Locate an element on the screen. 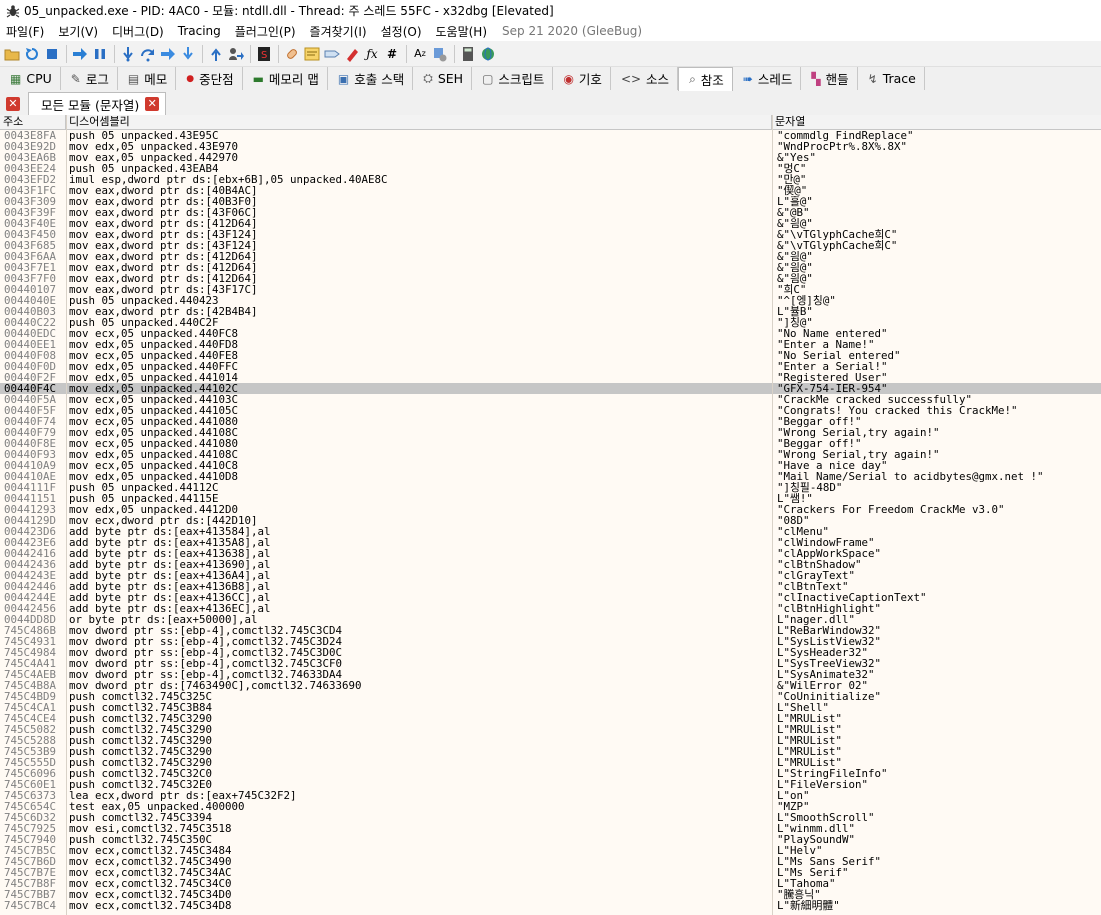 This screenshot has width=1101, height=915. tab-breakpoints: ● 중단점 is located at coordinates (209, 78).